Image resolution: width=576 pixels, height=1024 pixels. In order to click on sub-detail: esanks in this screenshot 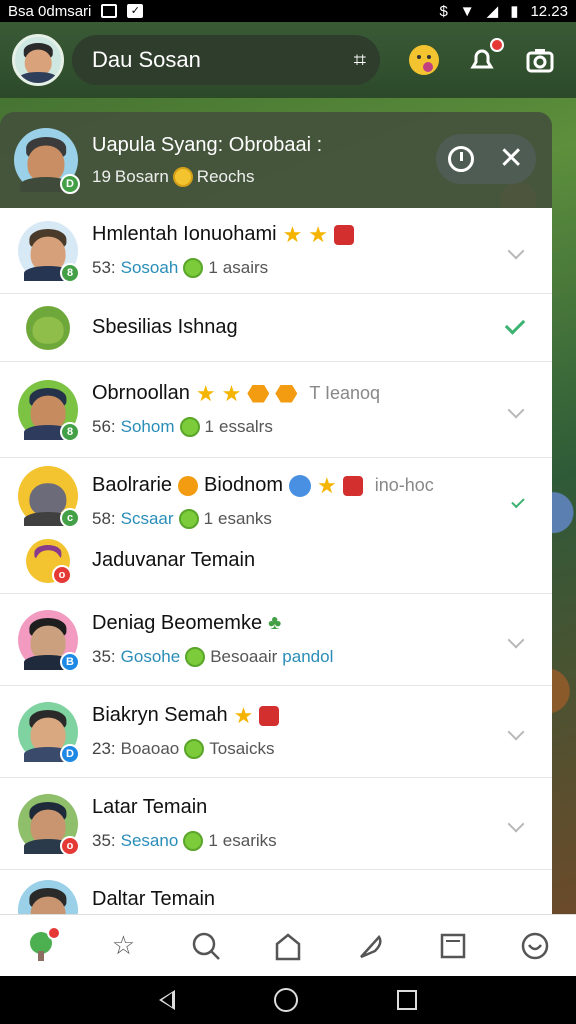, I will do `click(245, 518)`.